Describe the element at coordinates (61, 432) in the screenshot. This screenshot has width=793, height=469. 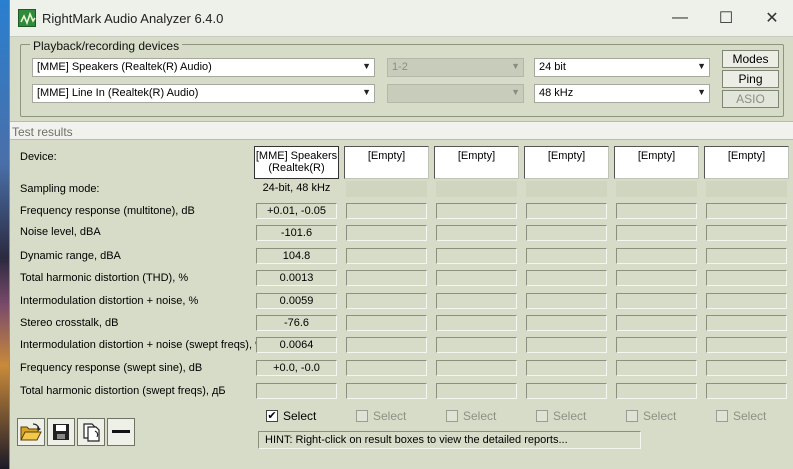
I see `save-button` at that location.